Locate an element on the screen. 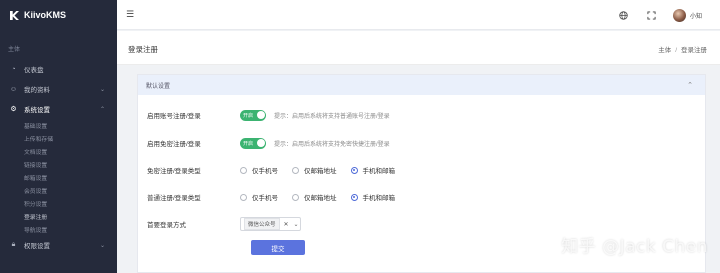 This screenshot has width=720, height=273. sidebar-item-permissions: 🔒︎ 权限设置 ⌄ is located at coordinates (58, 245).